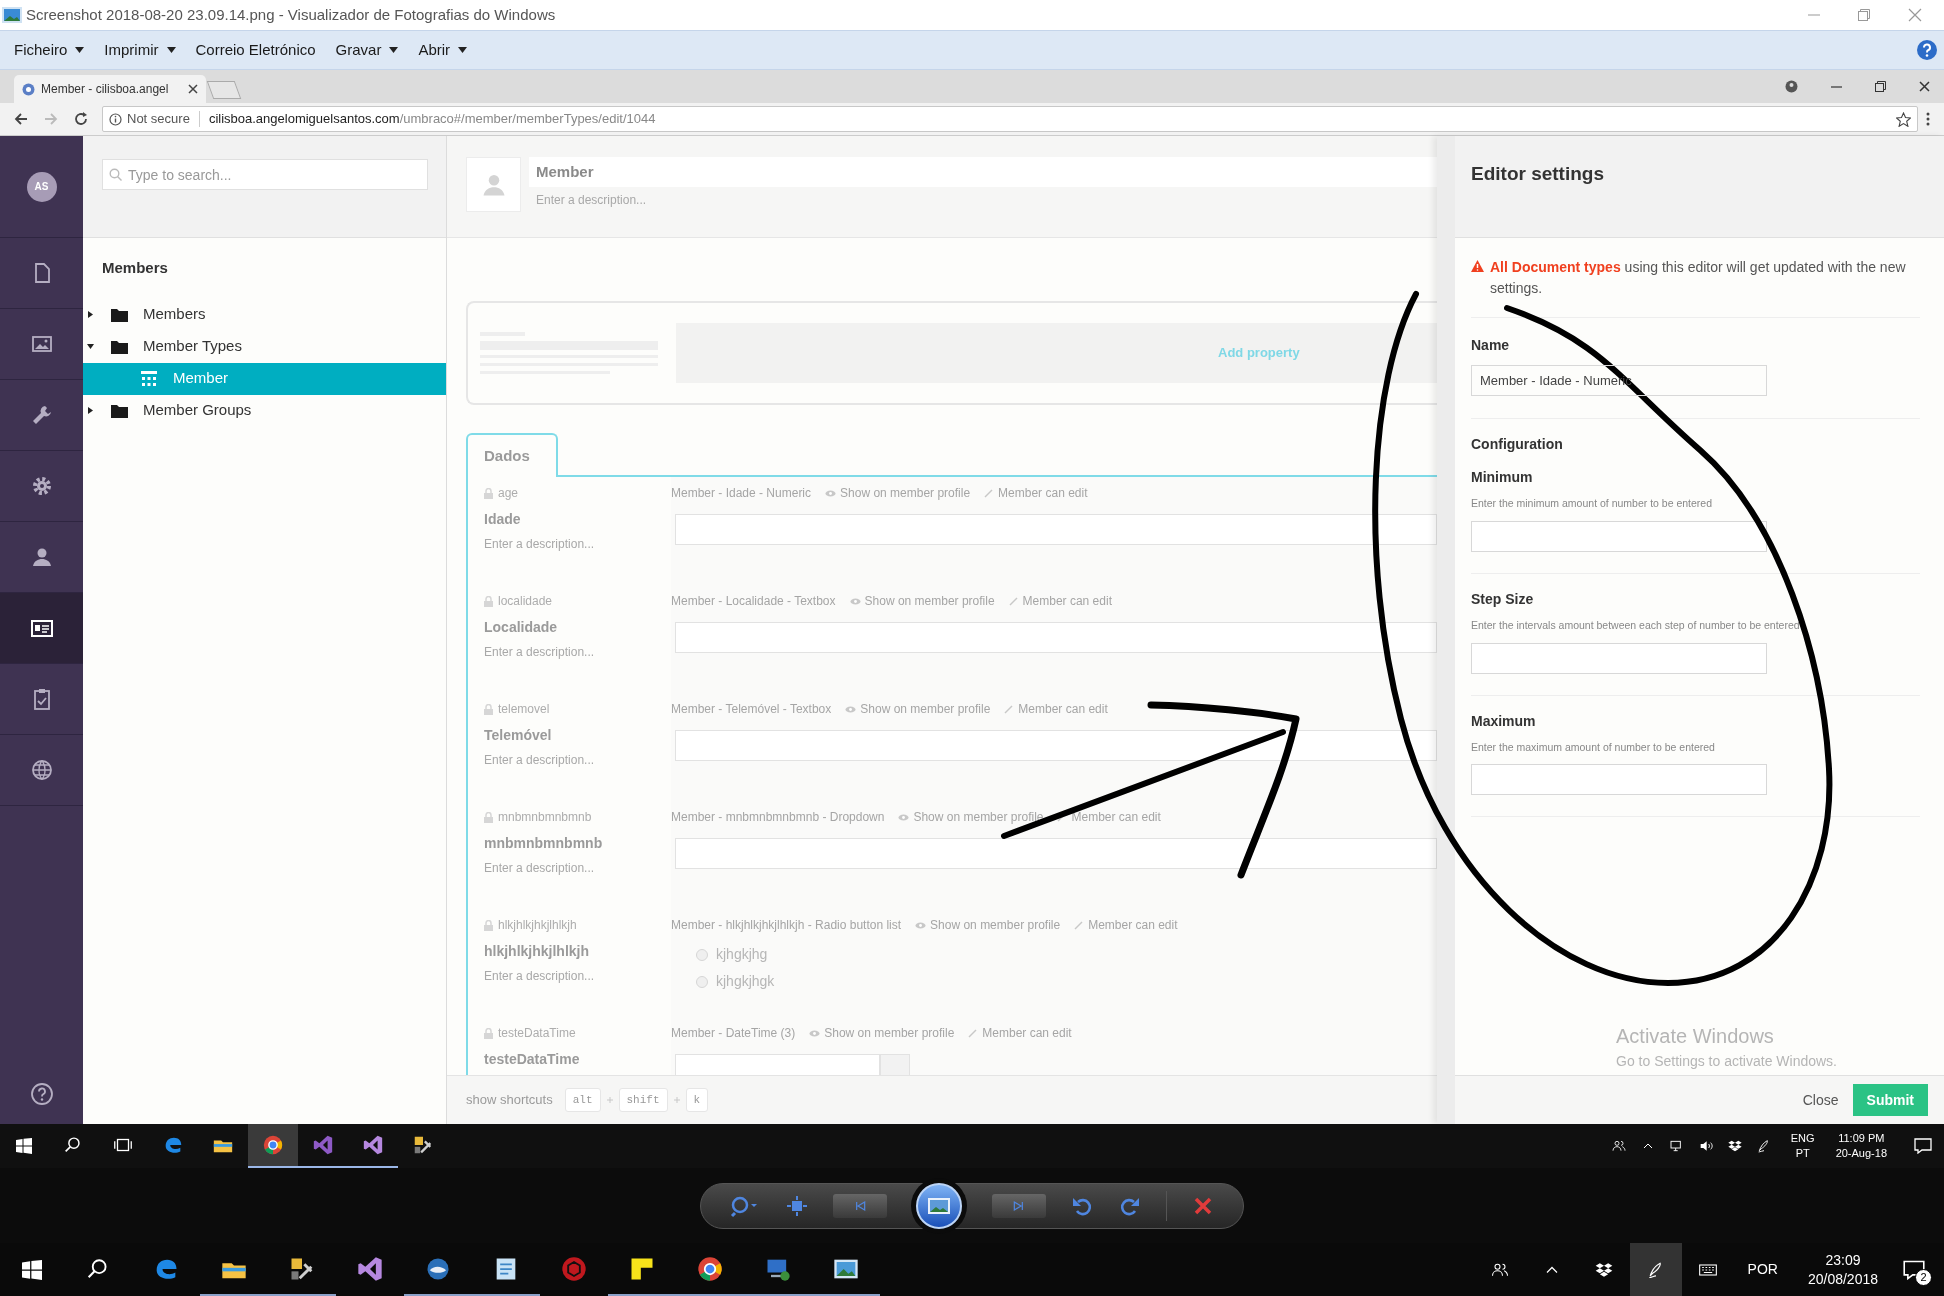 The width and height of the screenshot is (1944, 1296). What do you see at coordinates (105, 89) in the screenshot?
I see `tab-title: Member - cilisboa.angel` at bounding box center [105, 89].